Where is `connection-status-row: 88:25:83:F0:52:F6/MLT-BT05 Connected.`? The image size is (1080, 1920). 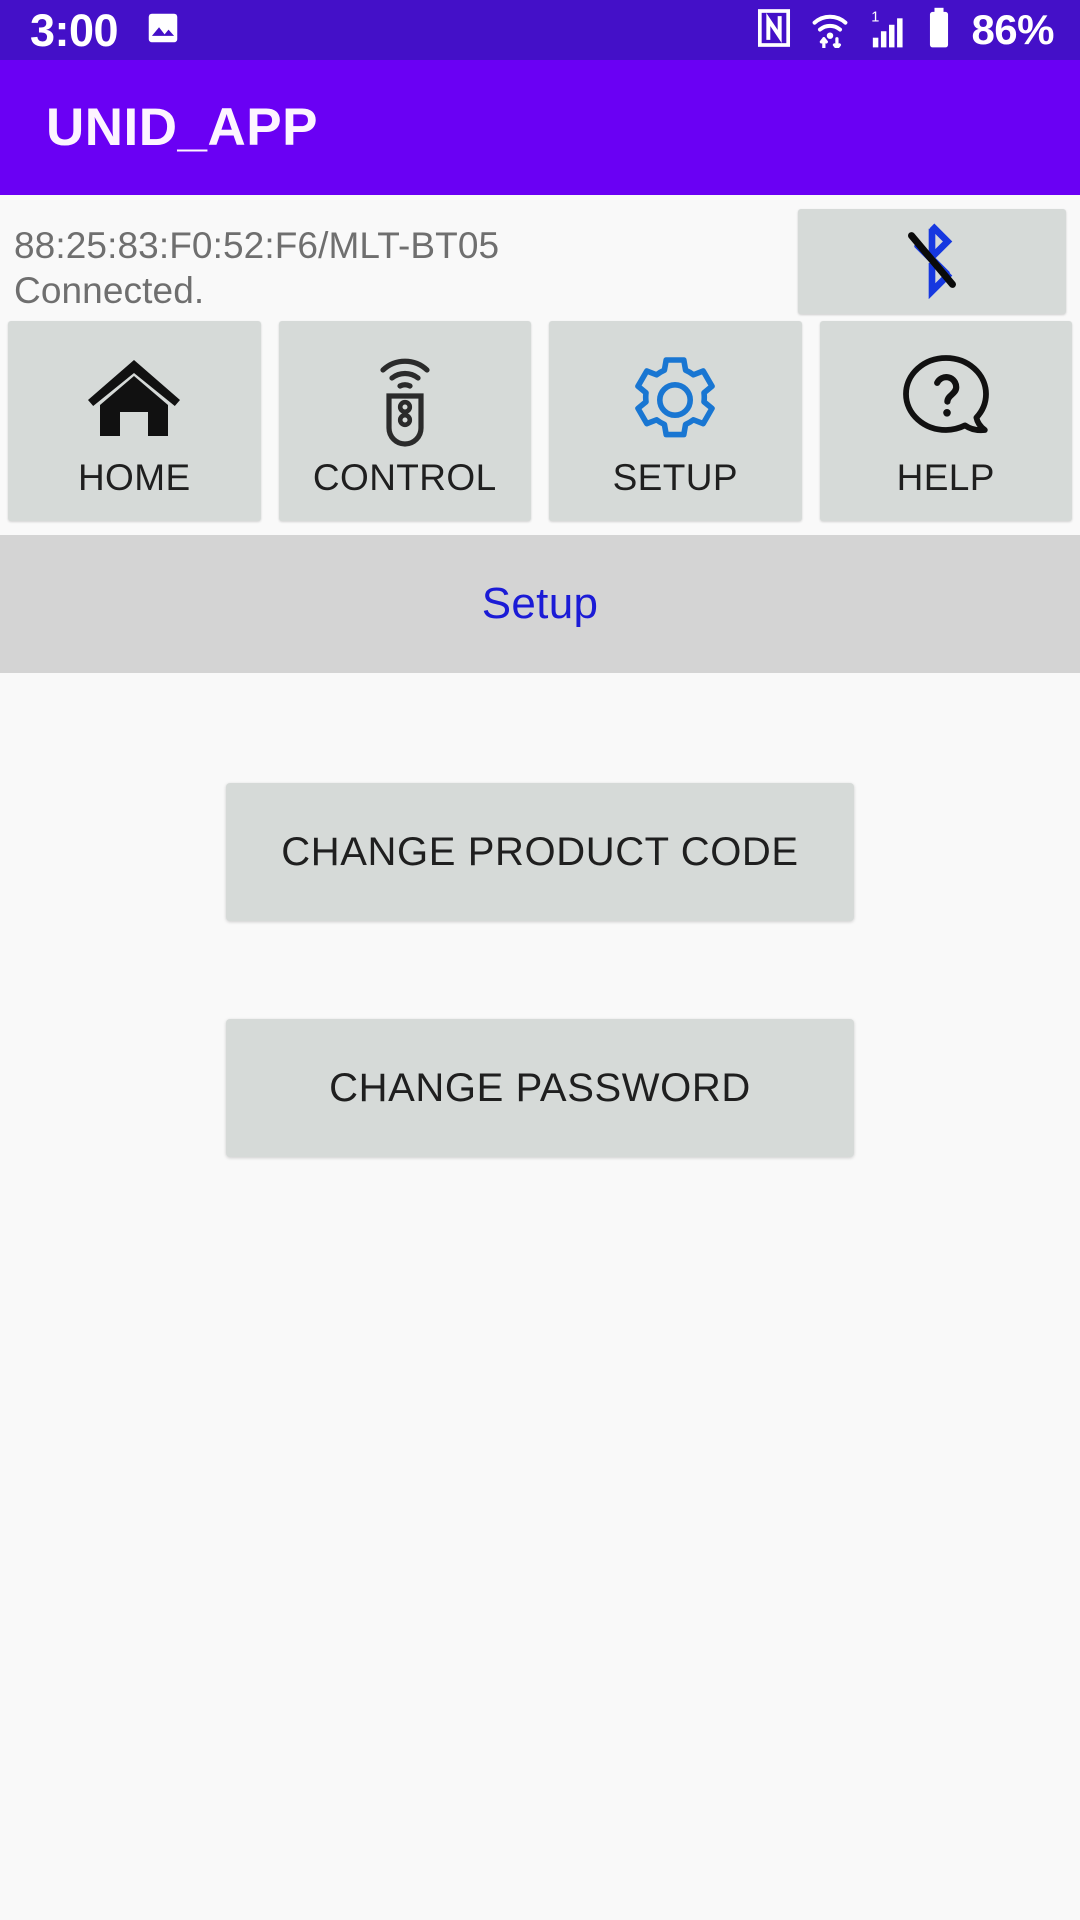
connection-status-row: 88:25:83:F0:52:F6/MLT-BT05 Connected. is located at coordinates (540, 260).